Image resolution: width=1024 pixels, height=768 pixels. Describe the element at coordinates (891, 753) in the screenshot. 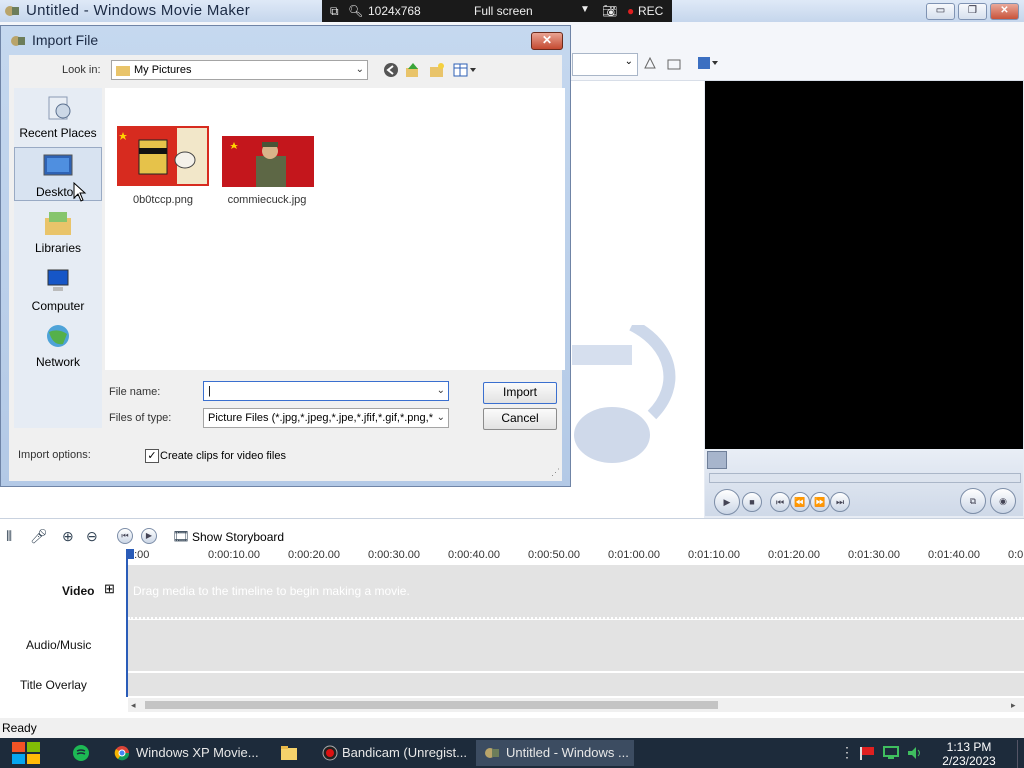

I see `network-icon` at that location.